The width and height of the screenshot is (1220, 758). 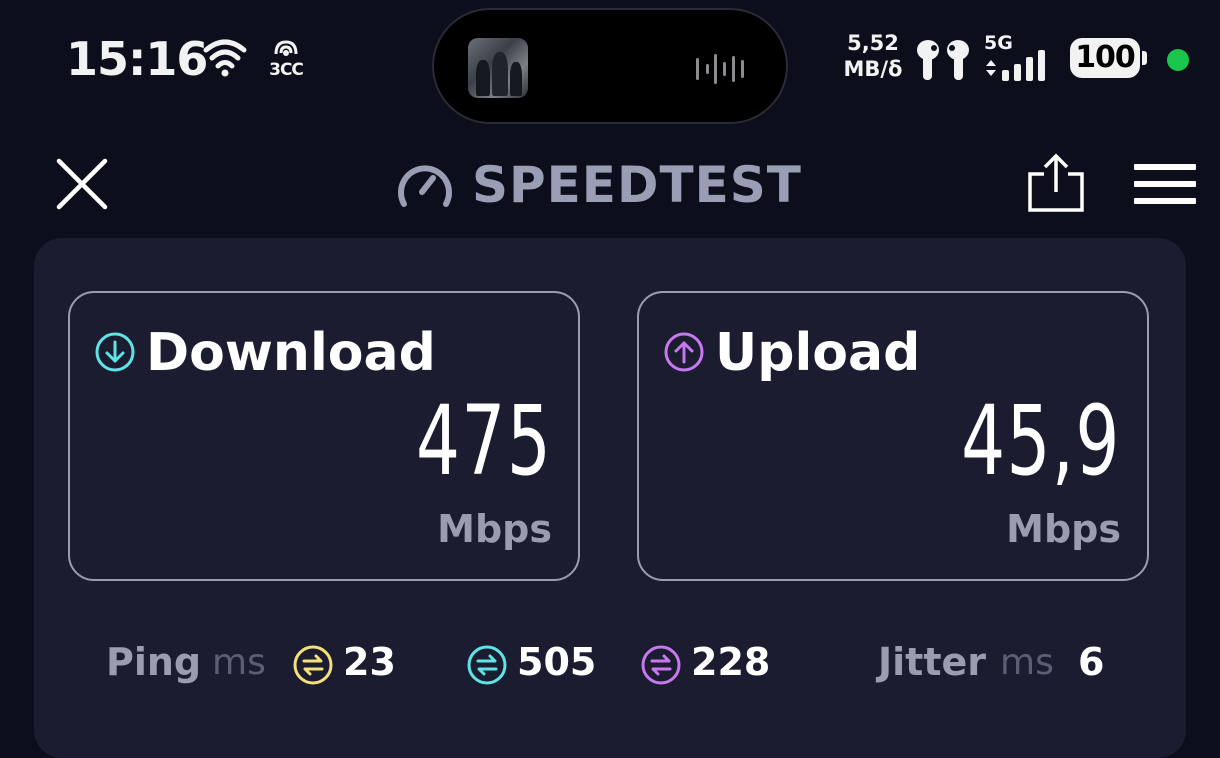 I want to click on speedometer-icon, so click(x=425, y=186).